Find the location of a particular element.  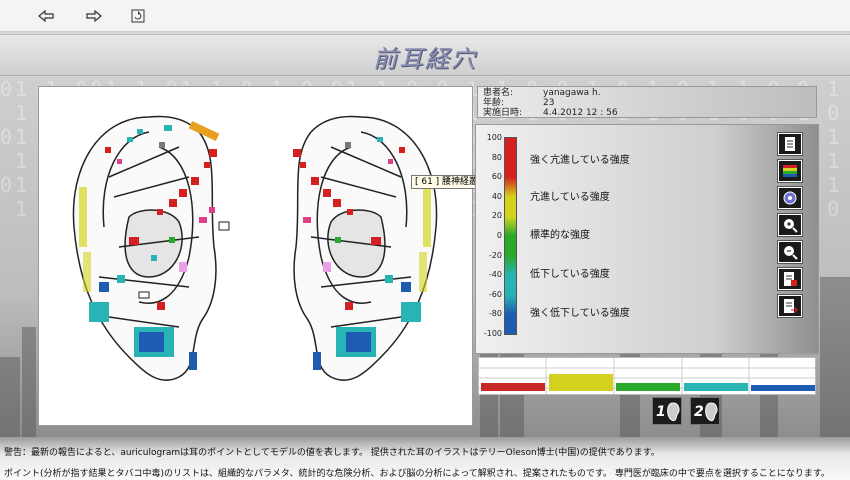

scale-tick-label: 100 is located at coordinates (494, 137).